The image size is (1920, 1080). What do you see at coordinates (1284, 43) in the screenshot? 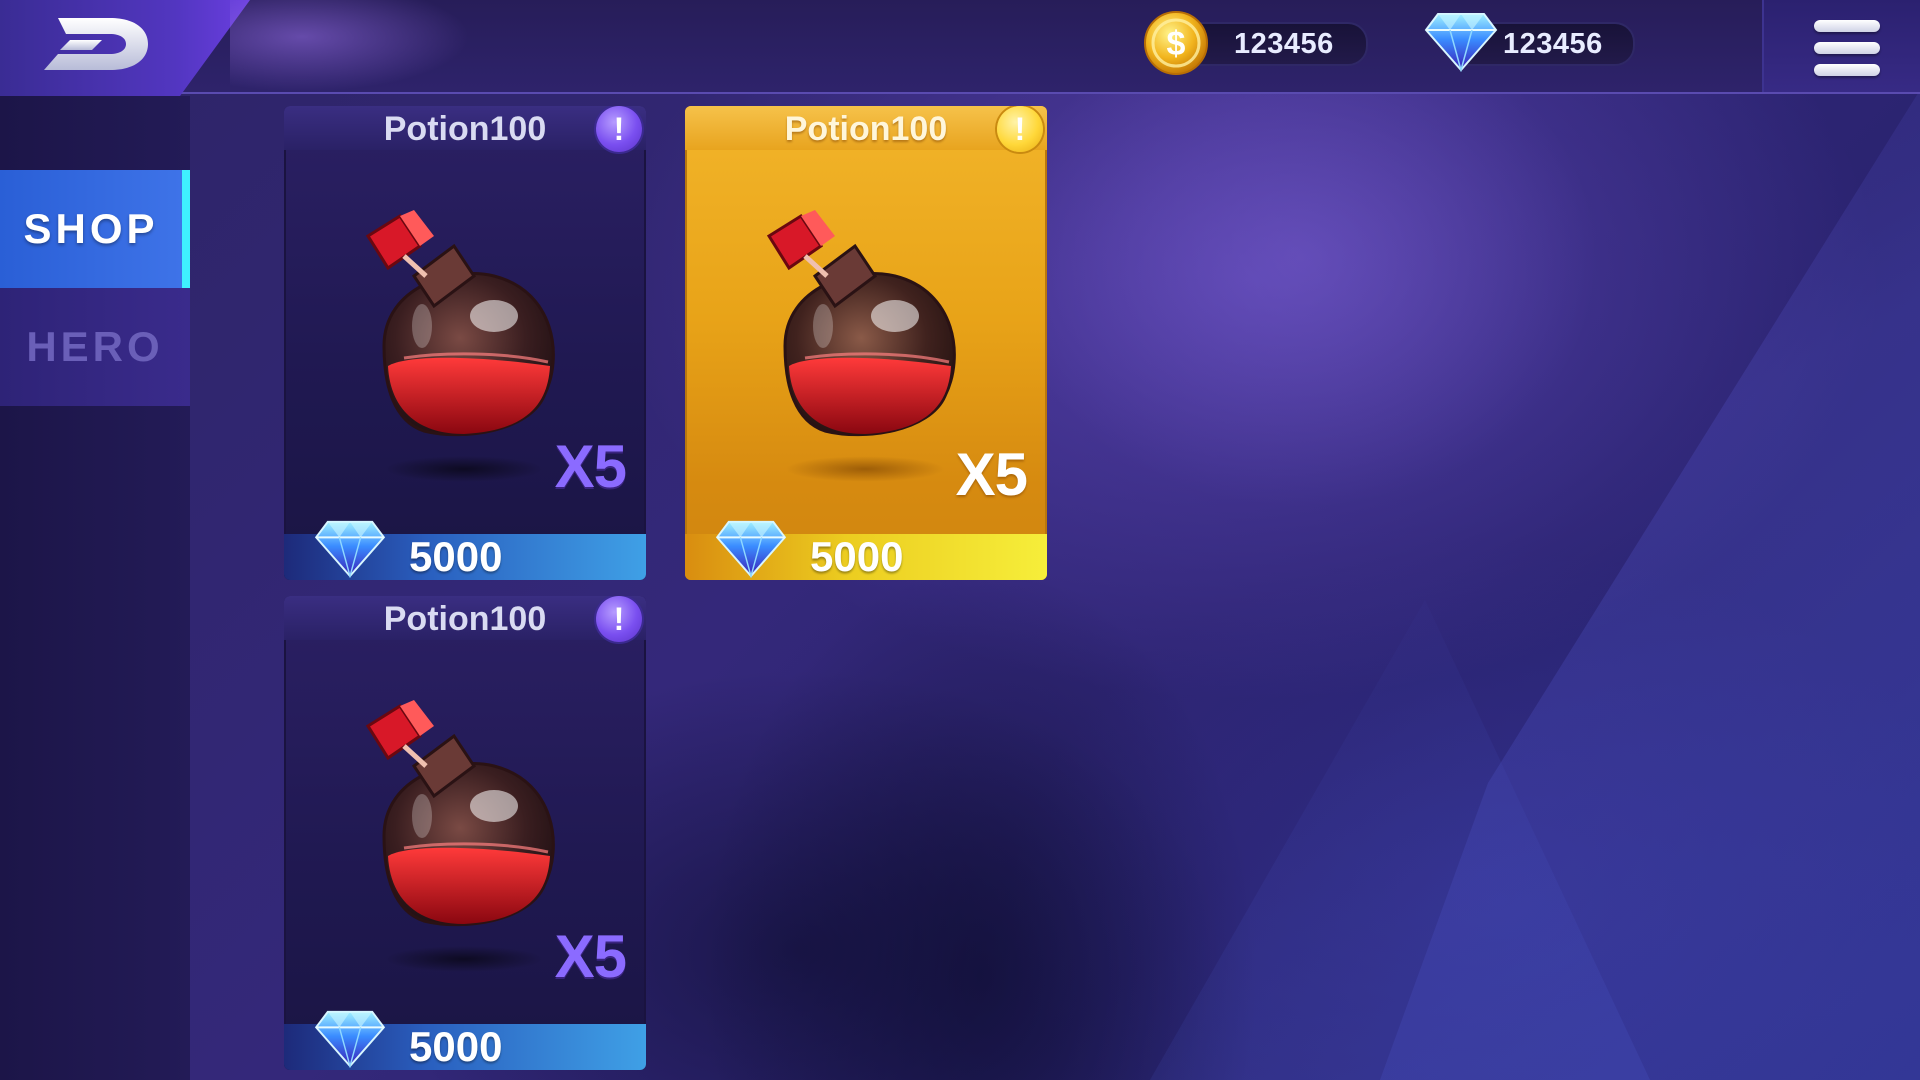
I see `coin-amount: 123456` at bounding box center [1284, 43].